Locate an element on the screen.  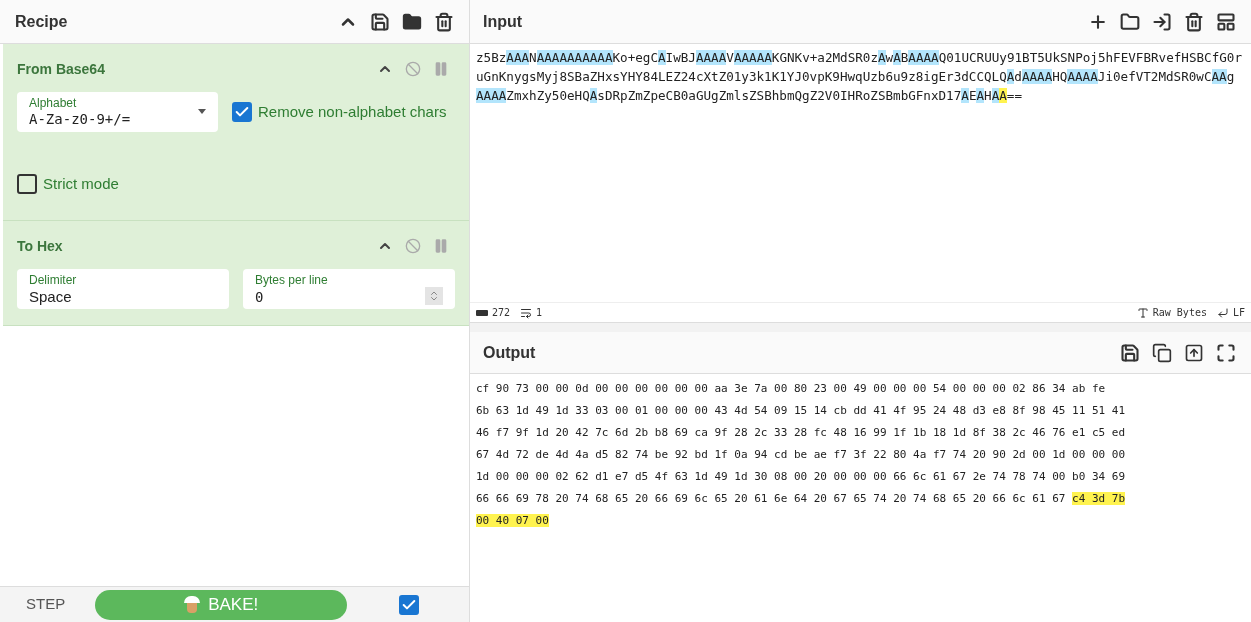
import-icon is located at coordinates (1162, 21).